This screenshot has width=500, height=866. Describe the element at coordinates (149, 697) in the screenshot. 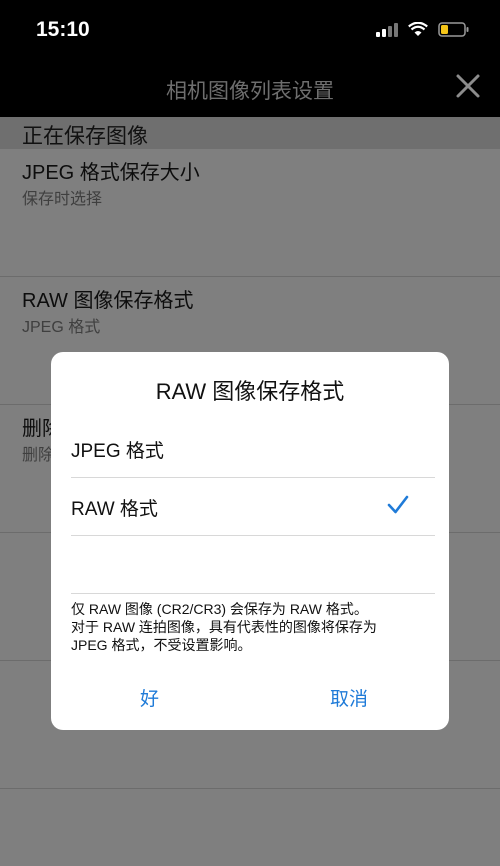

I see `ok-button: 好` at that location.